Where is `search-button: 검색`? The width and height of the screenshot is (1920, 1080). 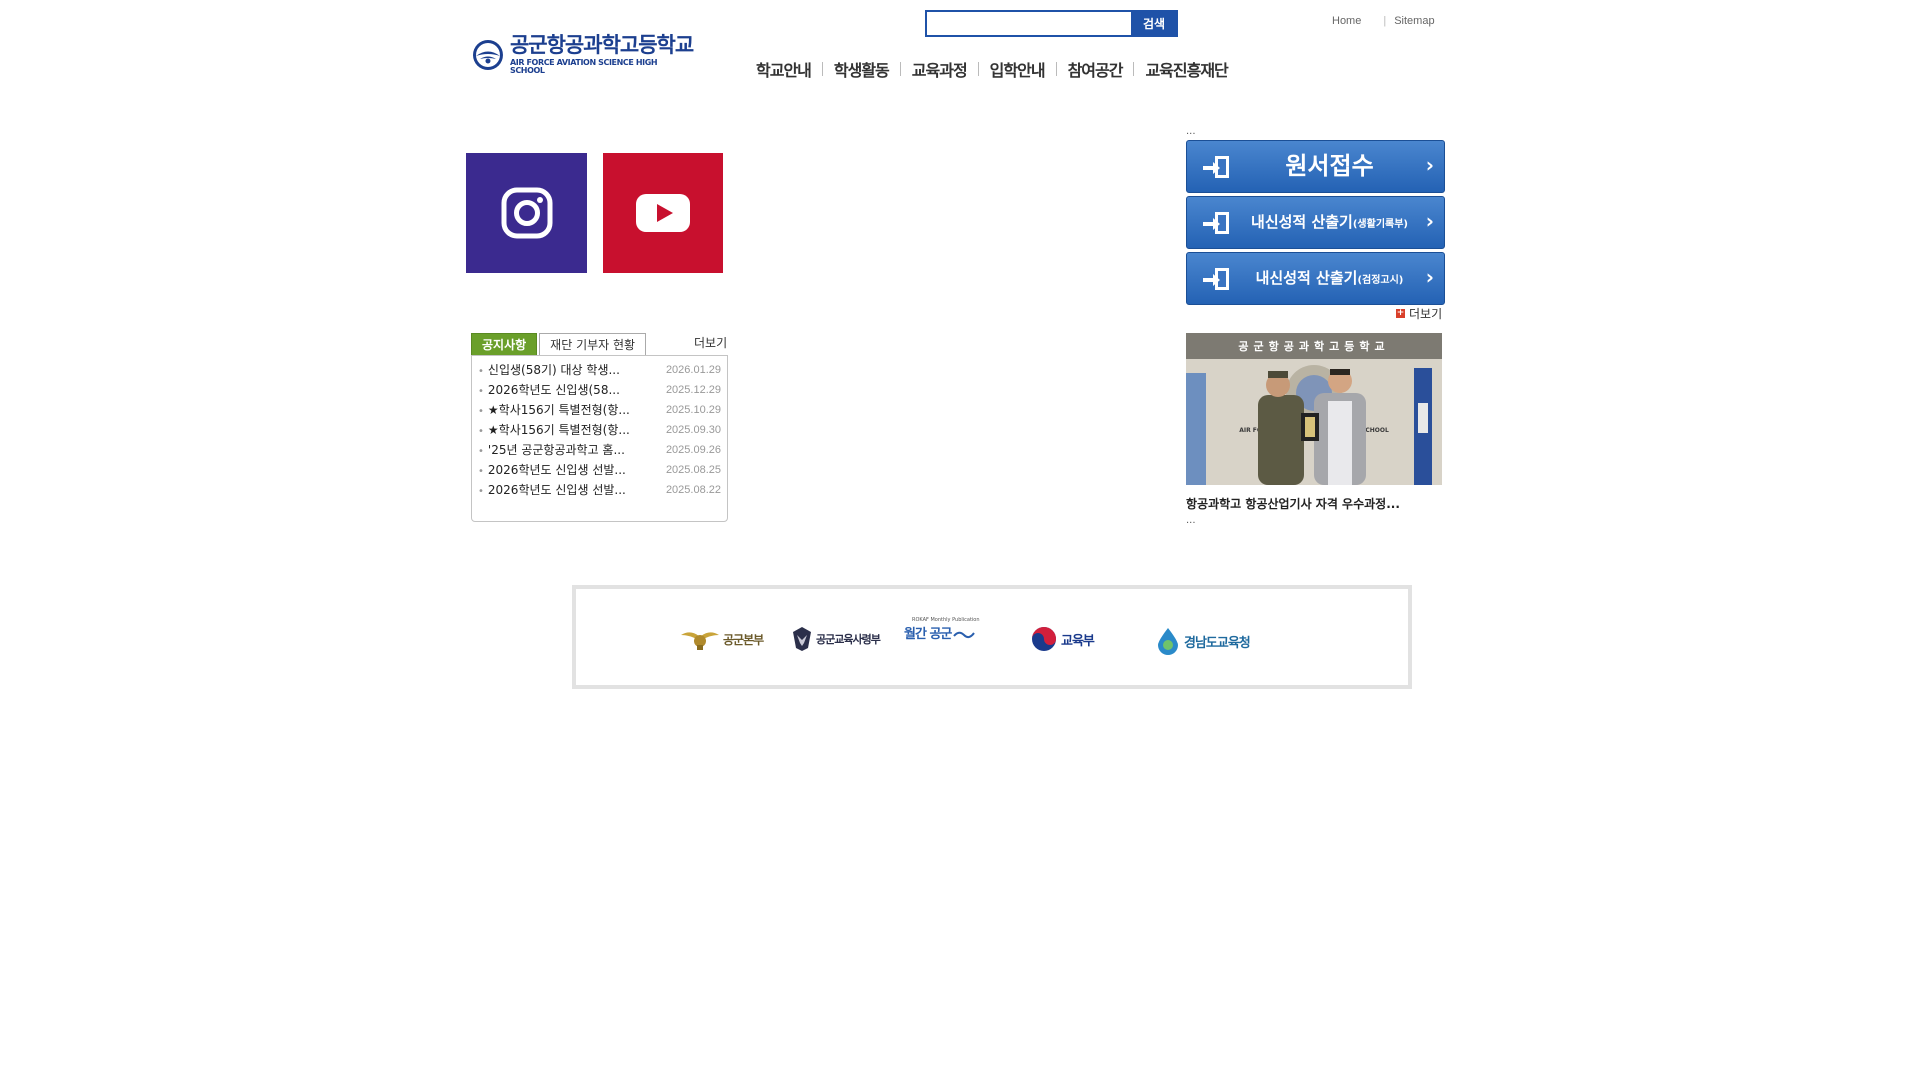
search-button: 검색 is located at coordinates (1154, 23).